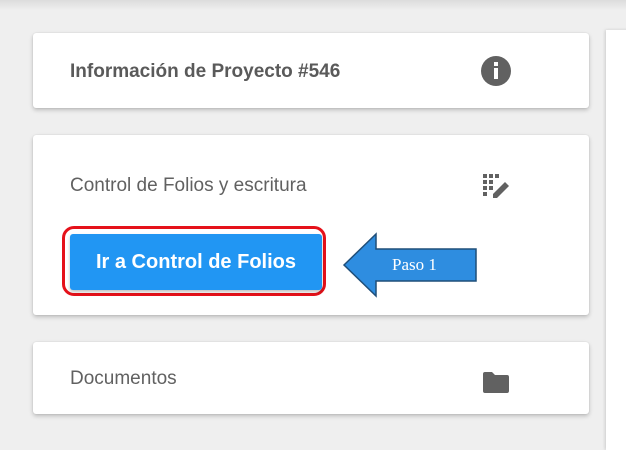 The width and height of the screenshot is (626, 450). I want to click on step-callout-label: Paso 1, so click(414, 264).